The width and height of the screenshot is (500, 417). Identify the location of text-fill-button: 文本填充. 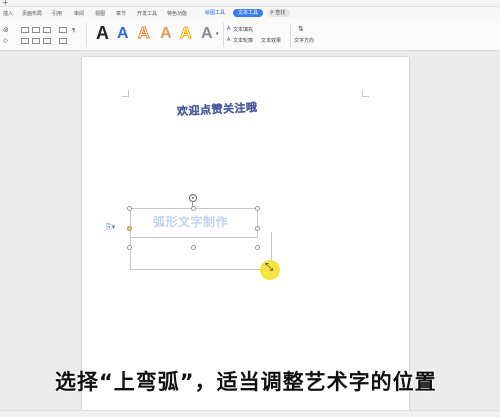
(243, 29).